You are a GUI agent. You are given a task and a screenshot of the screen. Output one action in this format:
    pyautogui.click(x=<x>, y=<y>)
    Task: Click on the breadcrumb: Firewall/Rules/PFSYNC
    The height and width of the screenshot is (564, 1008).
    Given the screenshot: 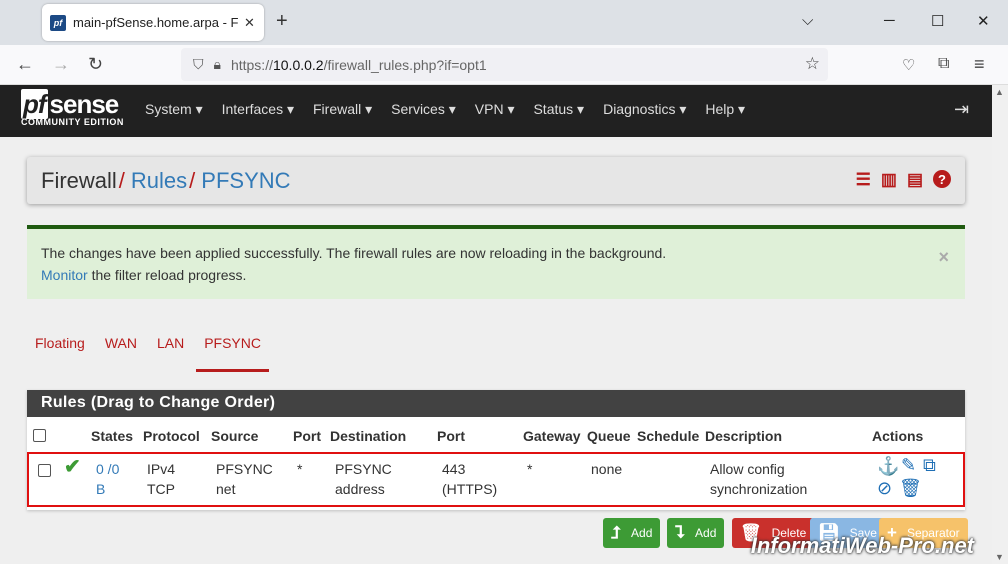 What is the action you would take?
    pyautogui.click(x=166, y=180)
    